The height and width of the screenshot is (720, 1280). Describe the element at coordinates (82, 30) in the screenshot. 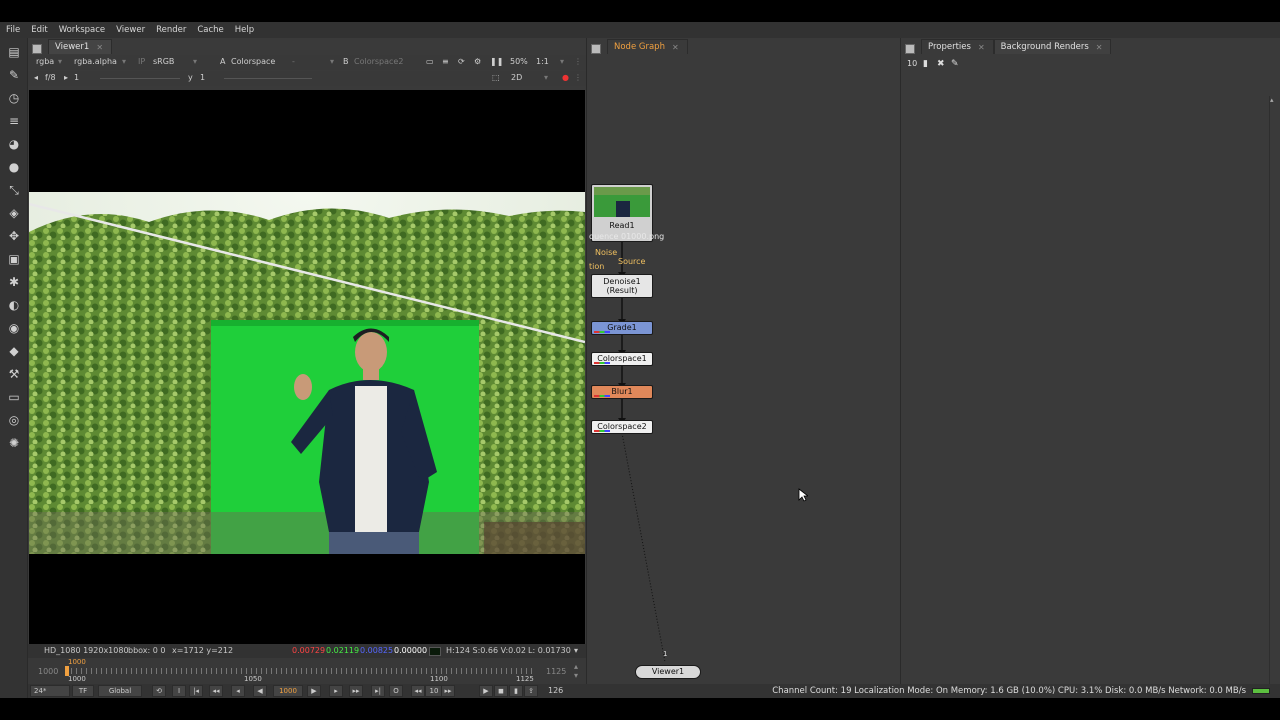

I see `menu-workspace: Workspace` at that location.